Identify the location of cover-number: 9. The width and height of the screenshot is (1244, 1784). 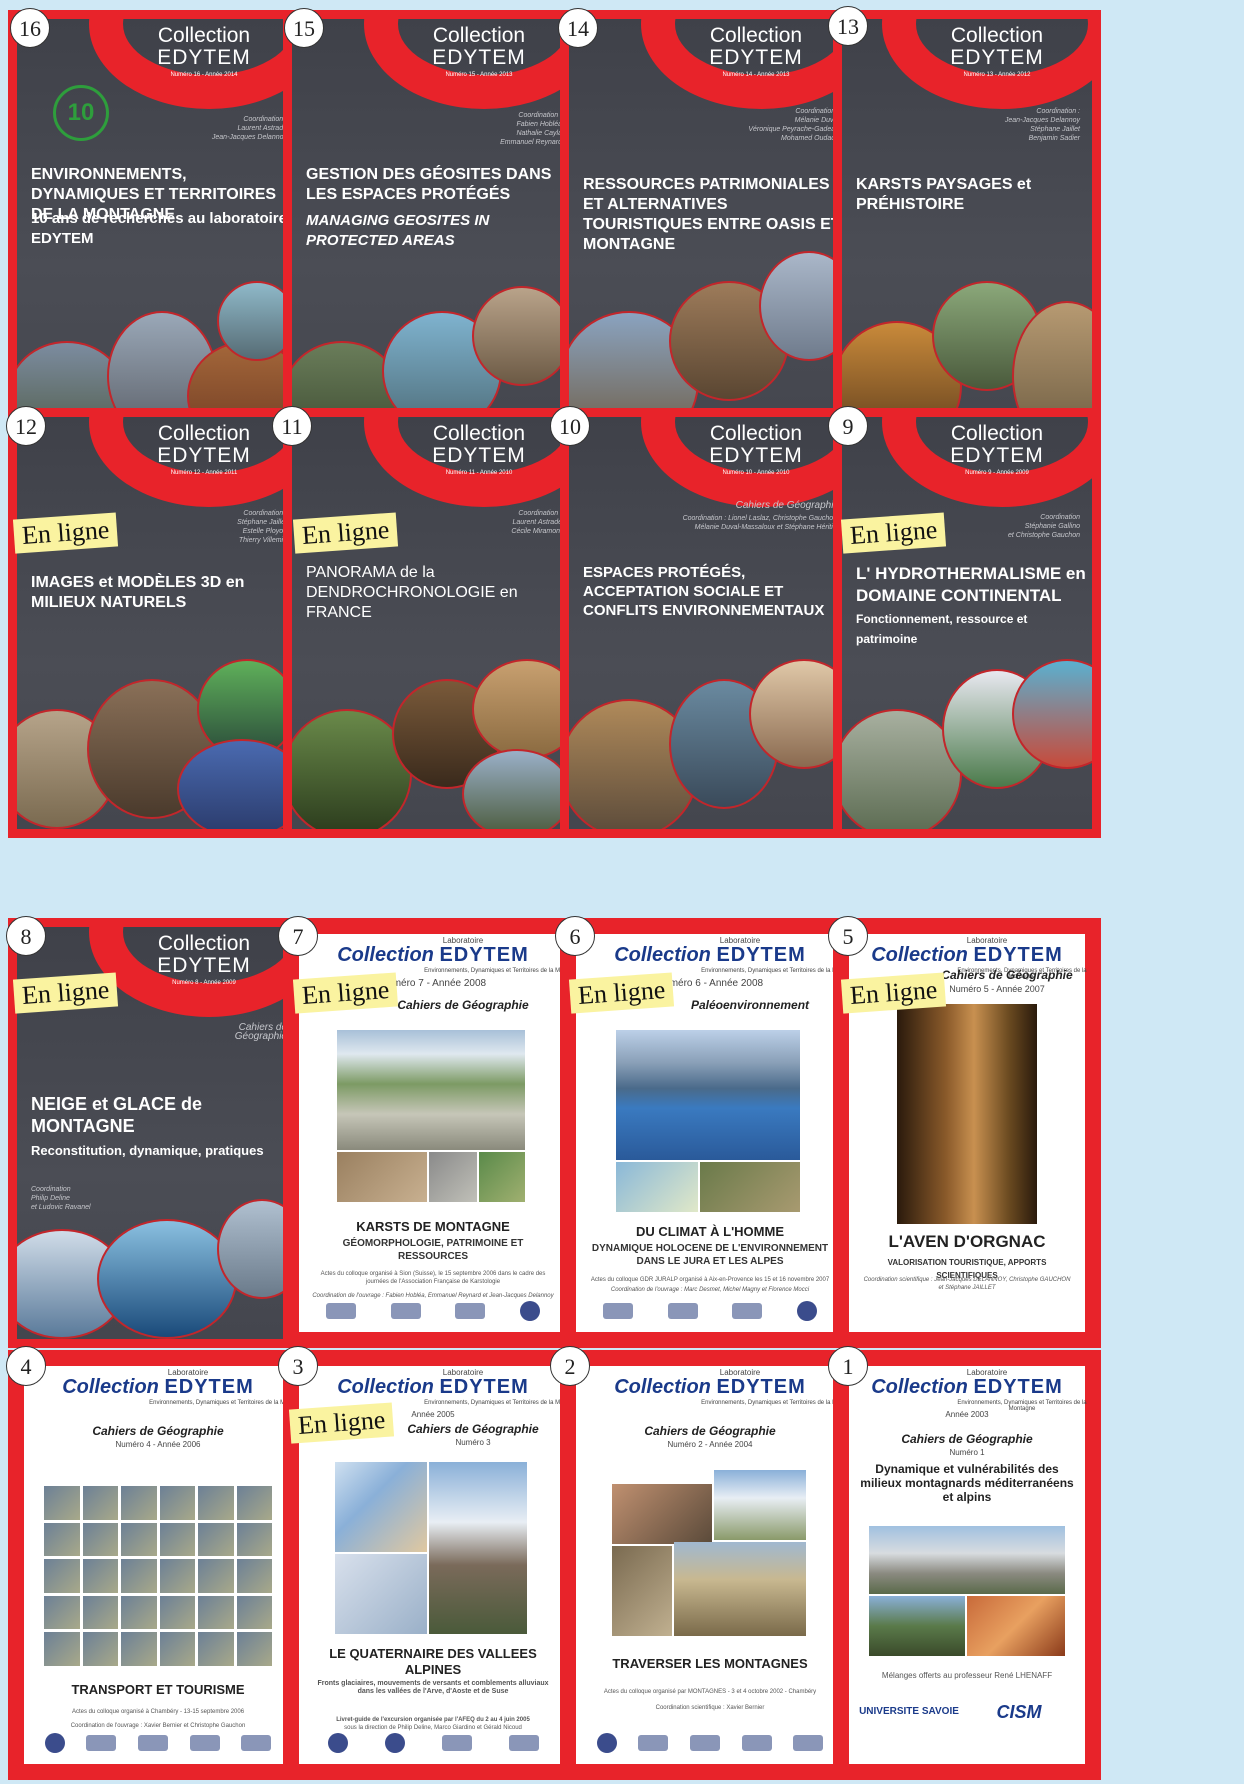
(848, 426).